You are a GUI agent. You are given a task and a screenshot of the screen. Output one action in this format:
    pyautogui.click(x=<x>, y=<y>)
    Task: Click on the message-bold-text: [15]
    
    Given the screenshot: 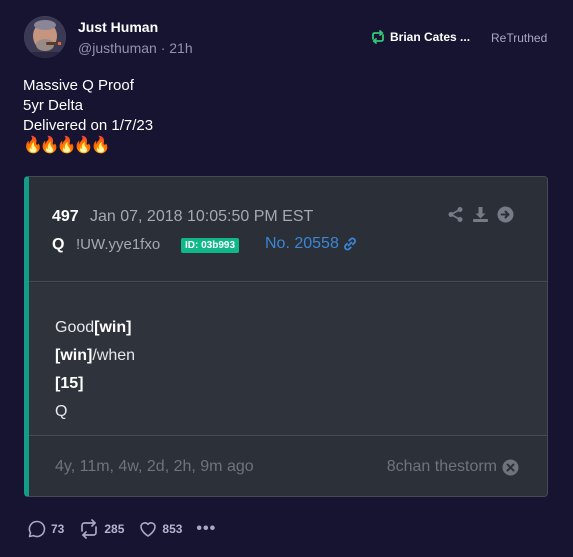 What is the action you would take?
    pyautogui.click(x=69, y=383)
    